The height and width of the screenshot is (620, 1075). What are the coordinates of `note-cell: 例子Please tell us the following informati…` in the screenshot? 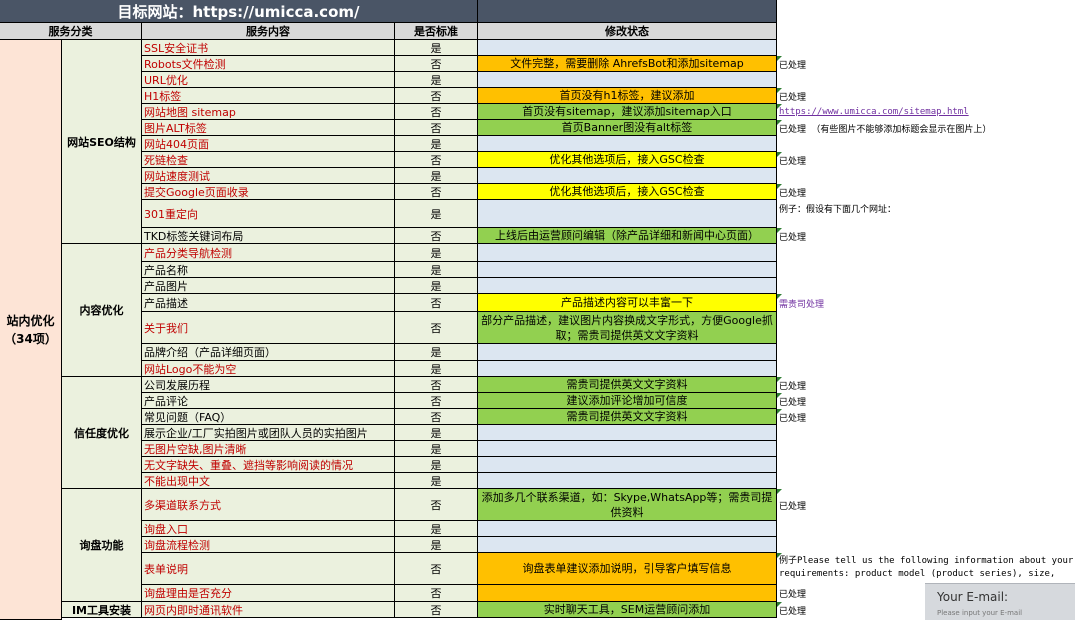 It's located at (926, 569).